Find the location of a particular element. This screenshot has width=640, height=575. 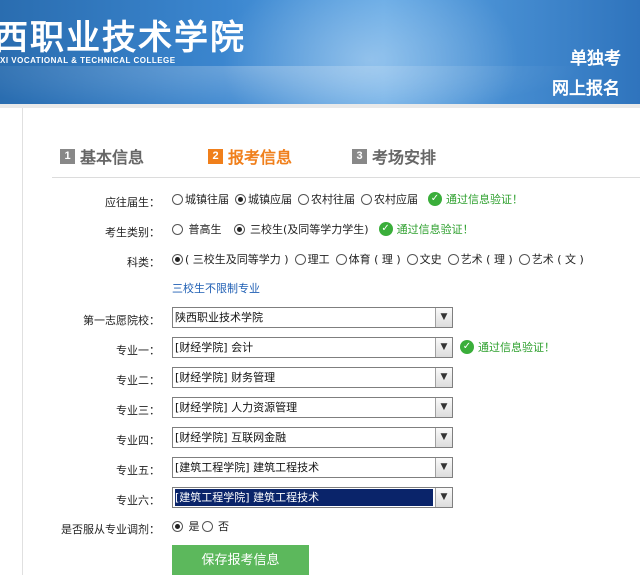

major-2-select: [财经学院] 财务管理 ▼ is located at coordinates (312, 377).